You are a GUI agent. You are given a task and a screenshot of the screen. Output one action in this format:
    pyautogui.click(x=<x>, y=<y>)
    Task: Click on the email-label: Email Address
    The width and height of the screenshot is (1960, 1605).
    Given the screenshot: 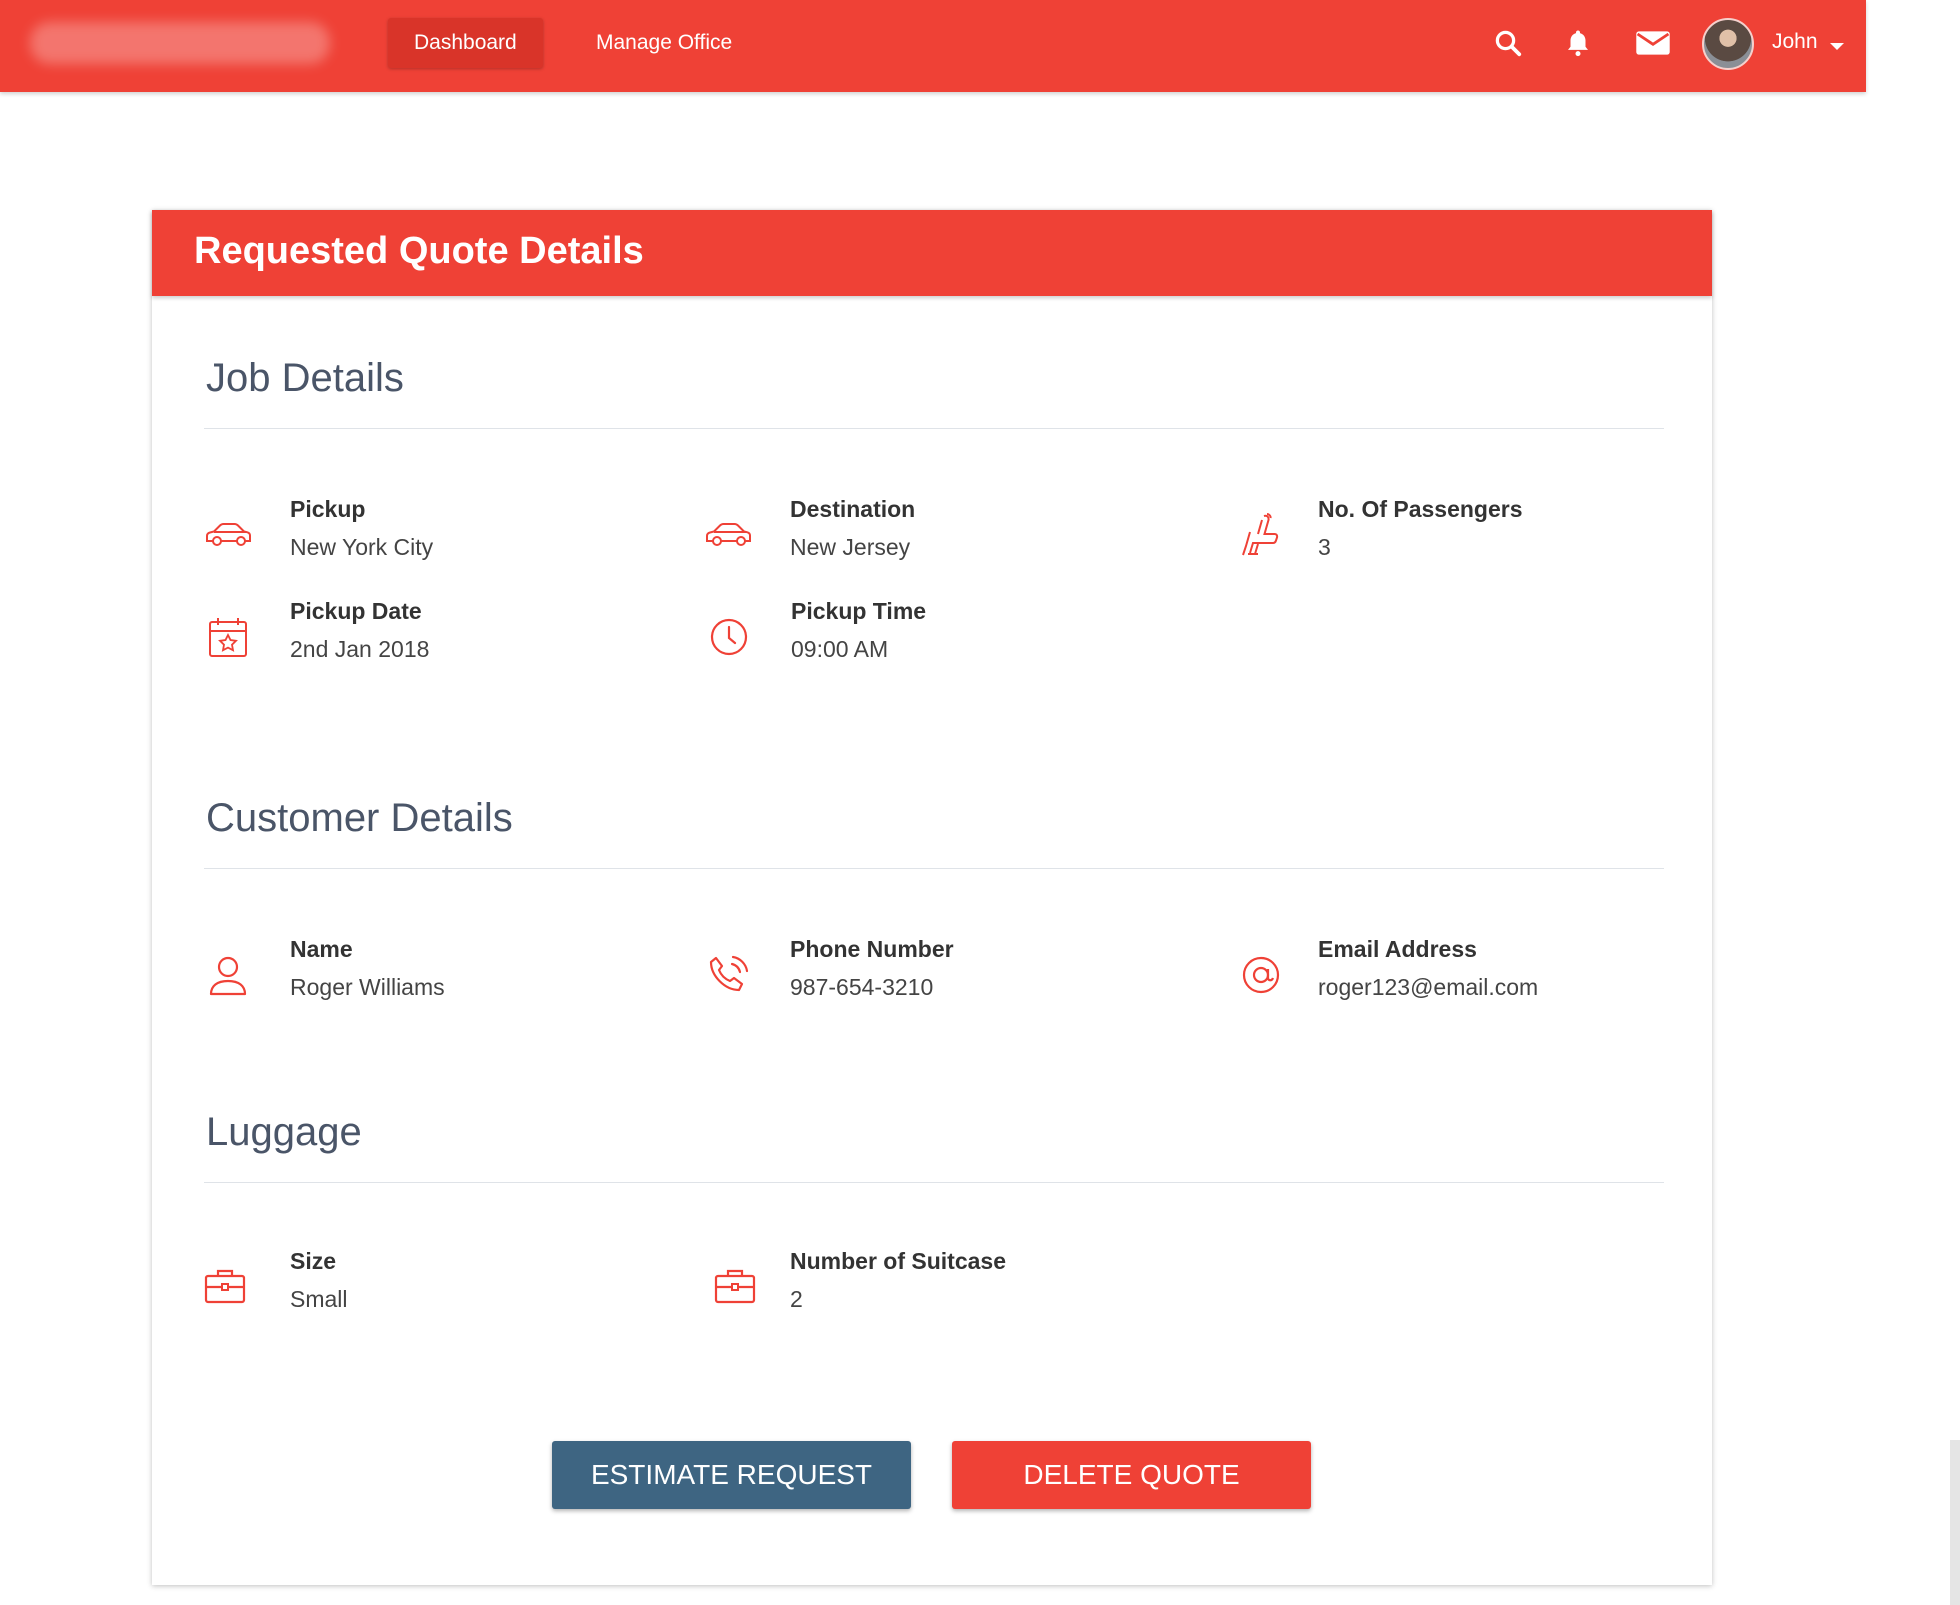 What is the action you would take?
    pyautogui.click(x=1397, y=949)
    